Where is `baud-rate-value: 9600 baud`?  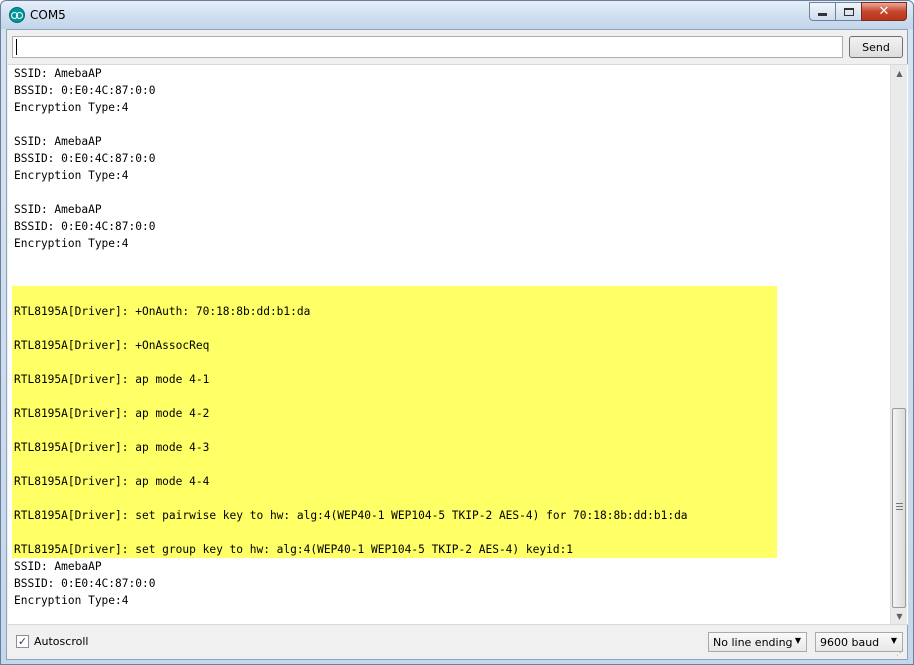 baud-rate-value: 9600 baud is located at coordinates (850, 642).